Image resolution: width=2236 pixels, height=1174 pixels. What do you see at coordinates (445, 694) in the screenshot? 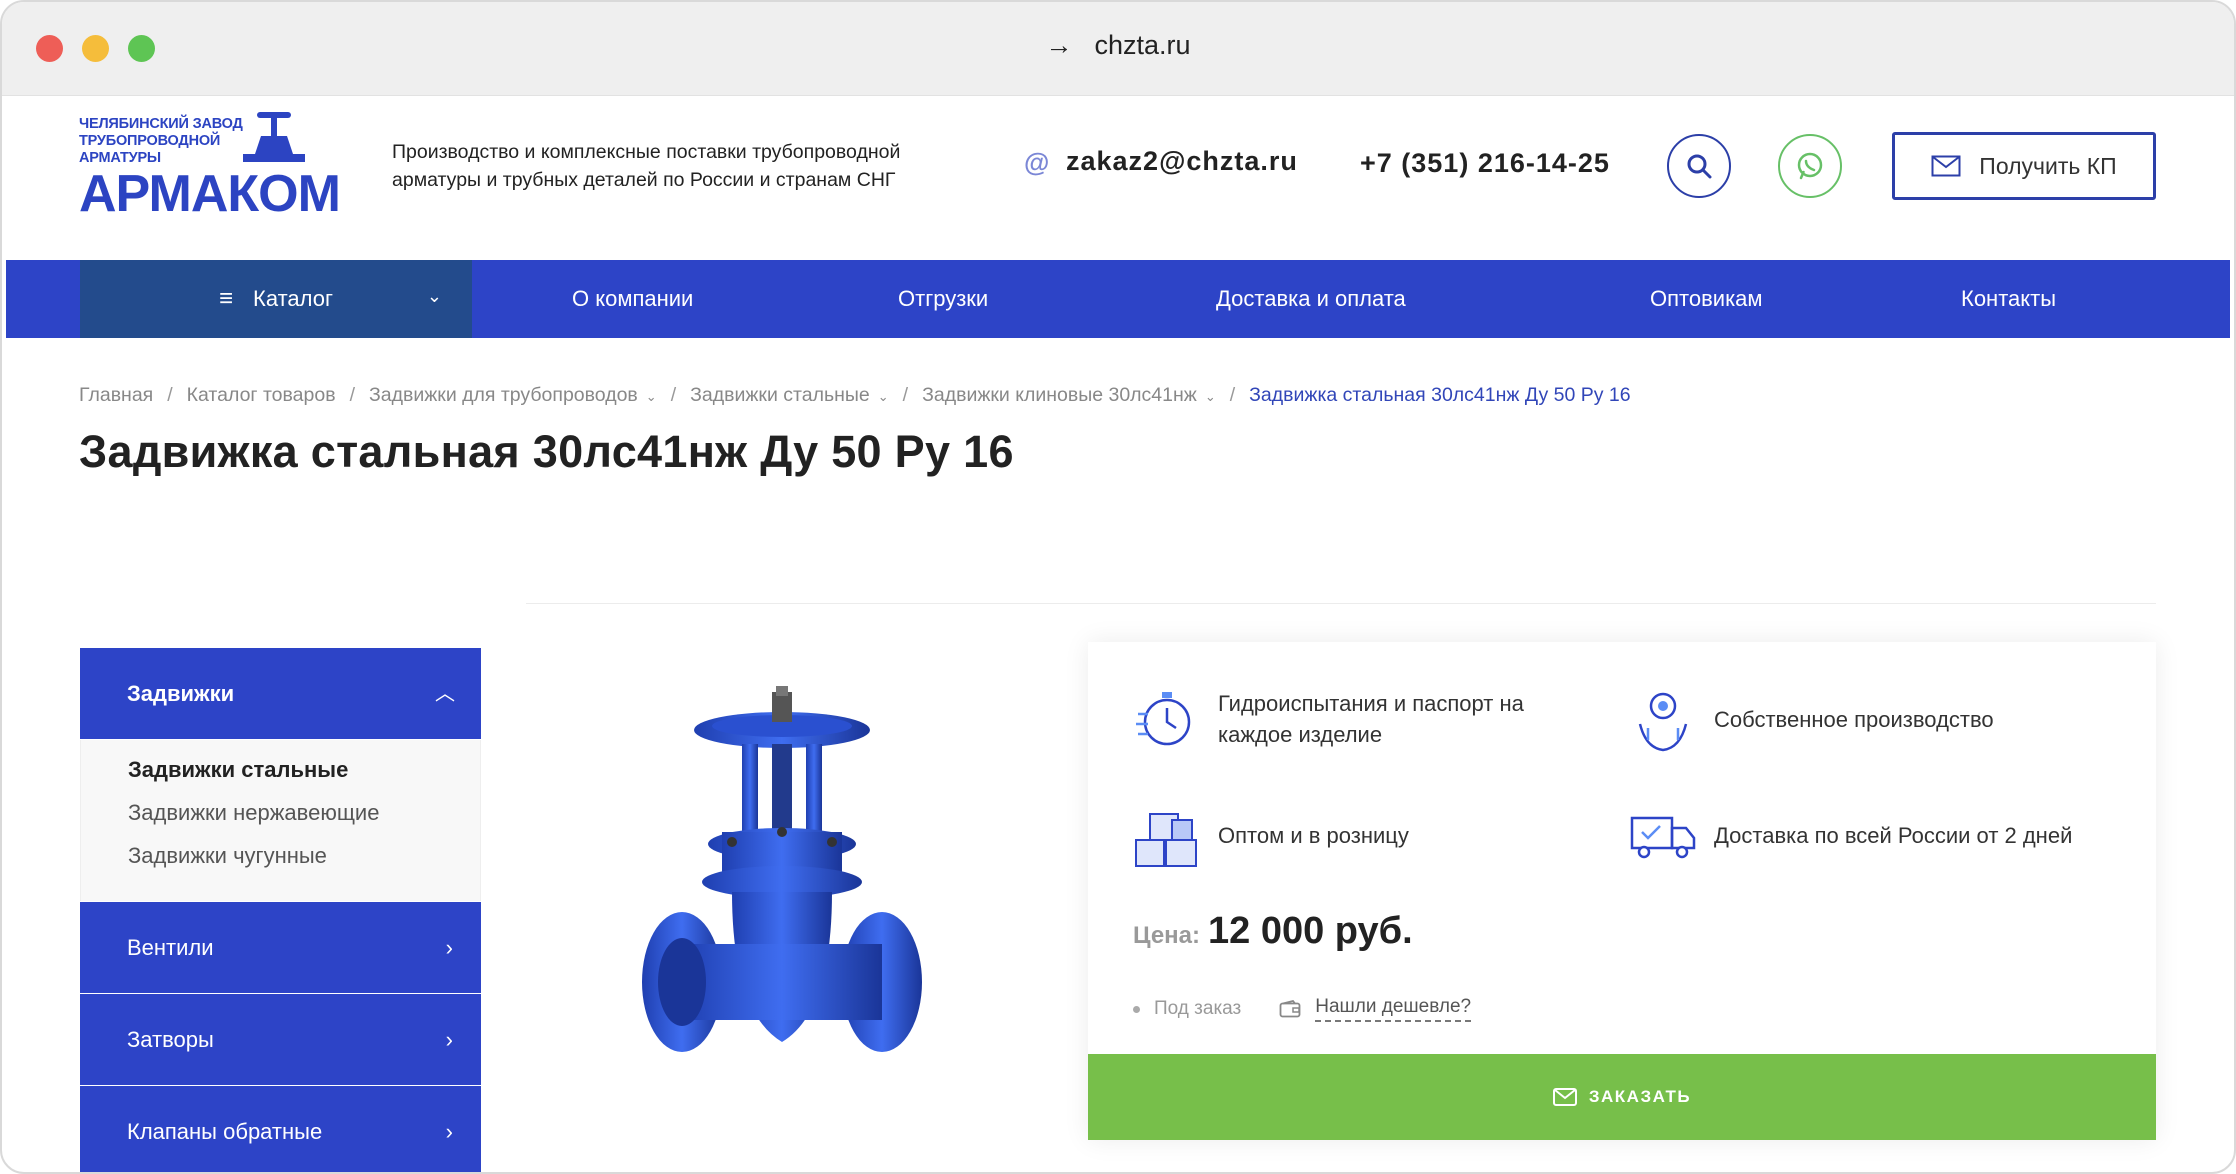
I see `chevron-up-icon: ︿` at bounding box center [445, 694].